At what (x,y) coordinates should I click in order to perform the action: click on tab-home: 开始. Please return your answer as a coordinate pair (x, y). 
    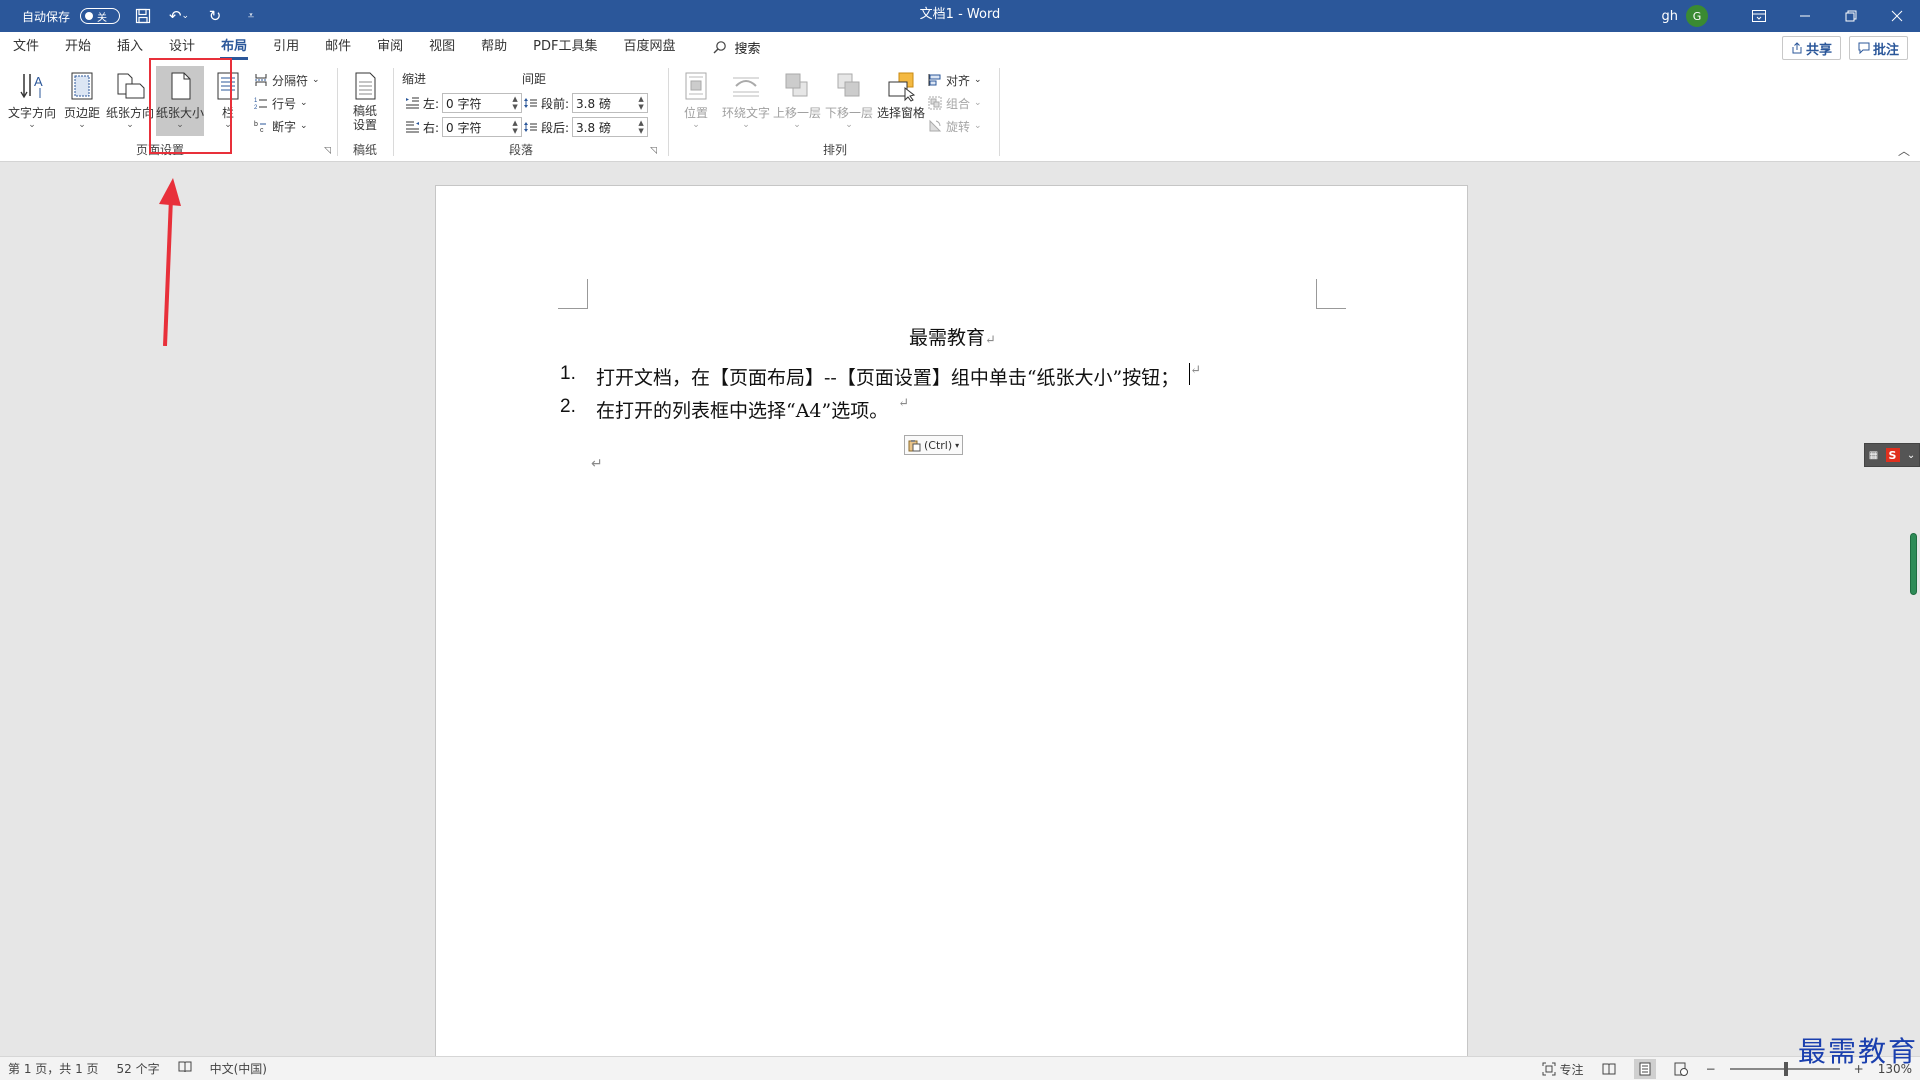
    Looking at the image, I should click on (78, 47).